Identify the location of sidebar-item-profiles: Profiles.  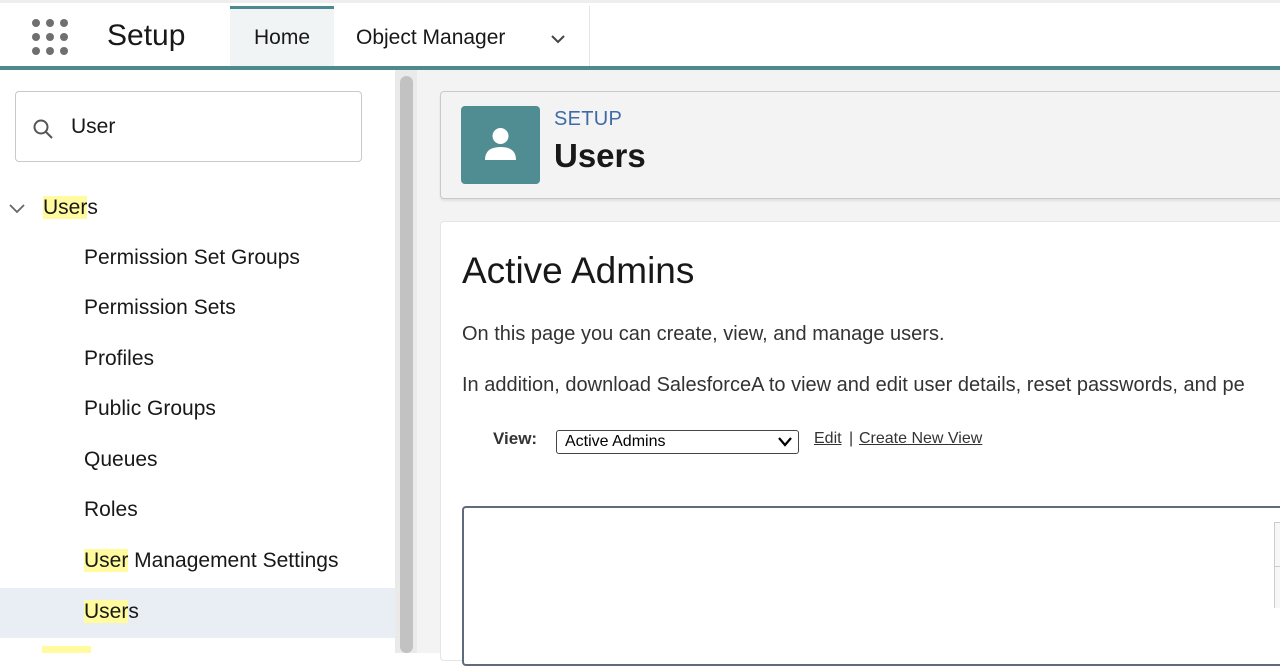
(197, 360).